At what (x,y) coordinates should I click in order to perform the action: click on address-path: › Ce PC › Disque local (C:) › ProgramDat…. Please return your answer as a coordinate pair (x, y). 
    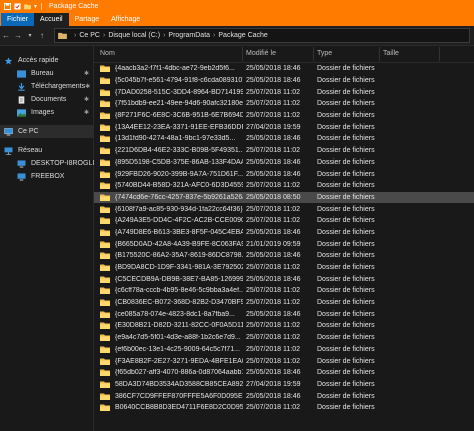
    Looking at the image, I should click on (262, 35).